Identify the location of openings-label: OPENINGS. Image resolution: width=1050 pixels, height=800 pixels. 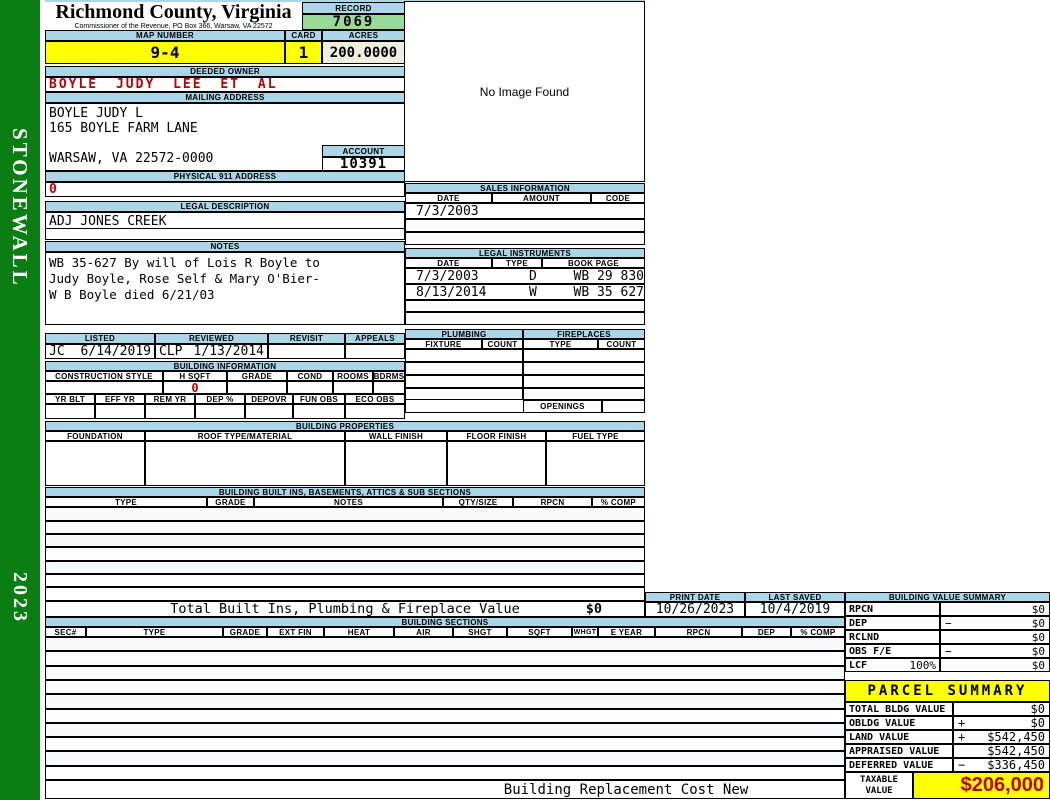
(562, 406).